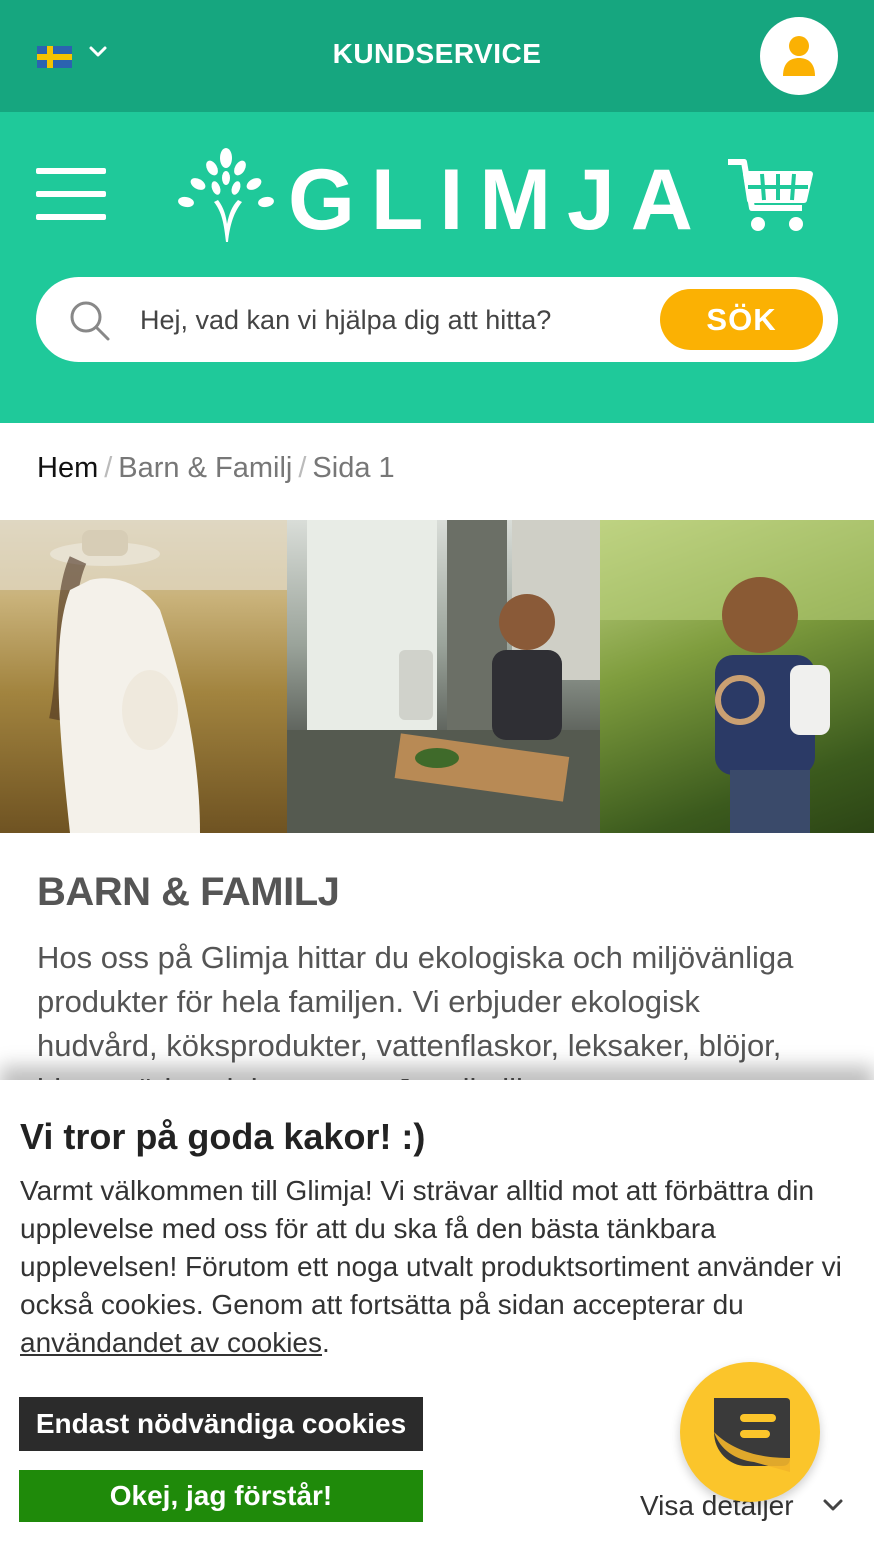 This screenshot has height=1555, width=874. Describe the element at coordinates (326, 1342) in the screenshot. I see `cookie-banner-text-end: .` at that location.